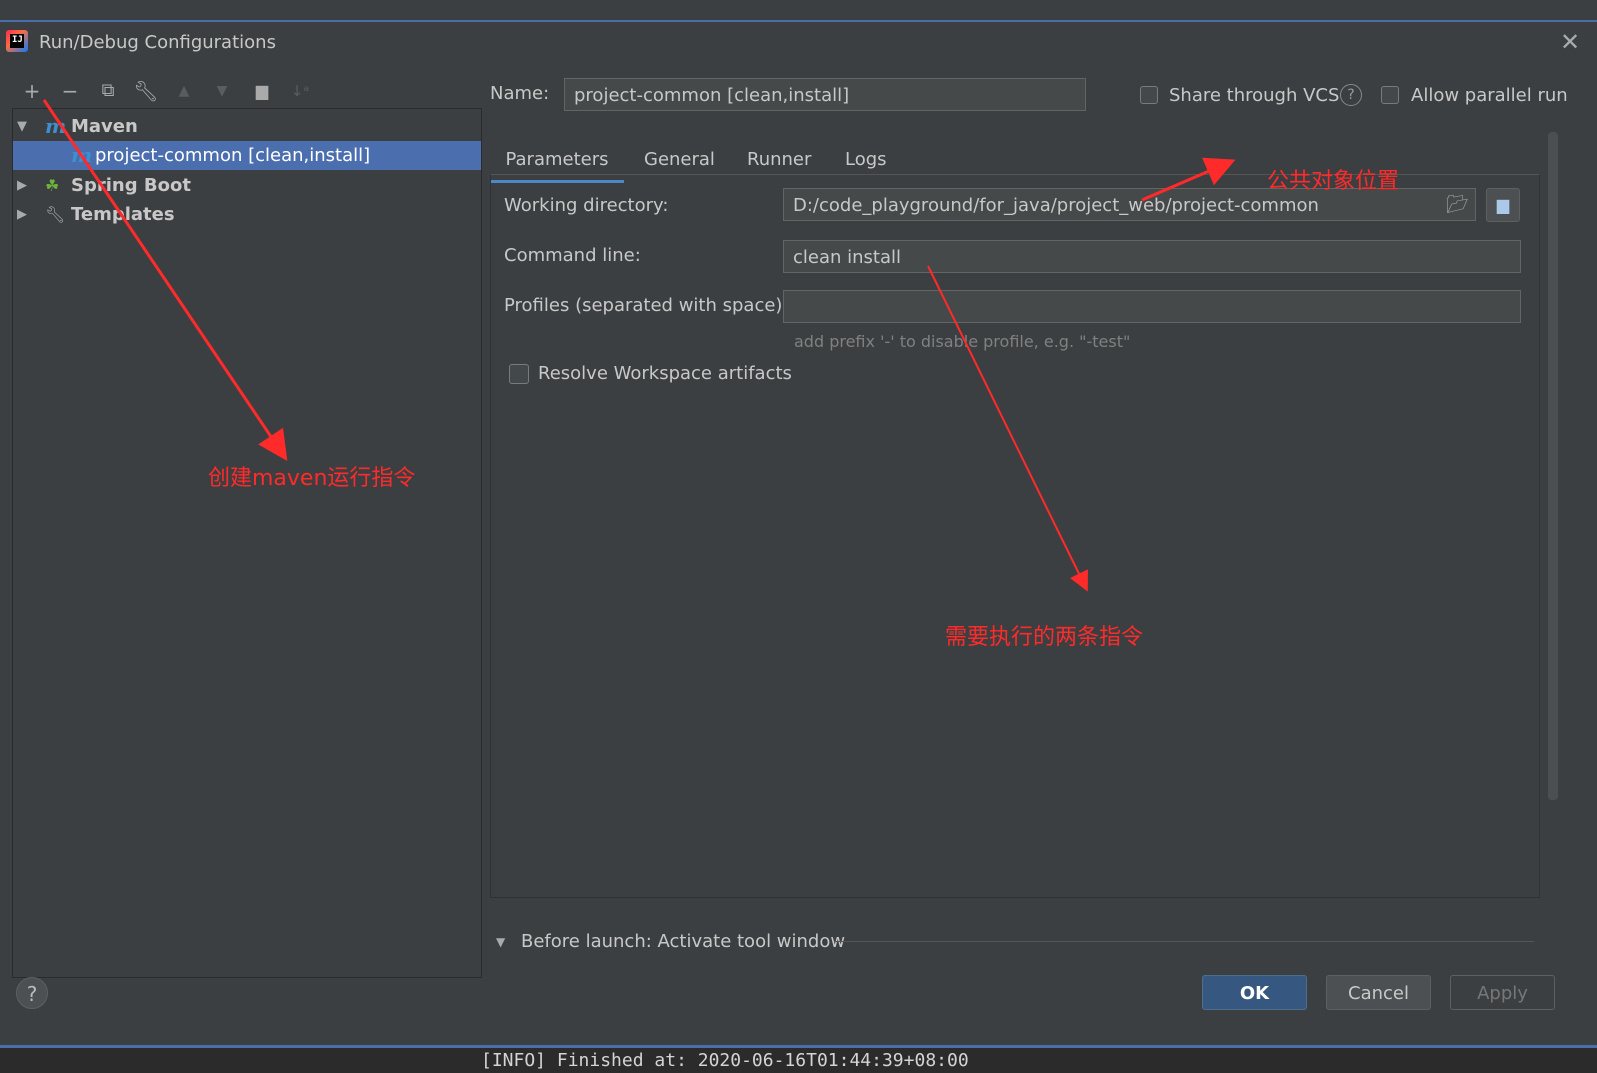 The height and width of the screenshot is (1073, 1597). Describe the element at coordinates (312, 478) in the screenshot. I see `annotation-create-maven: 创建maven运行指令` at that location.